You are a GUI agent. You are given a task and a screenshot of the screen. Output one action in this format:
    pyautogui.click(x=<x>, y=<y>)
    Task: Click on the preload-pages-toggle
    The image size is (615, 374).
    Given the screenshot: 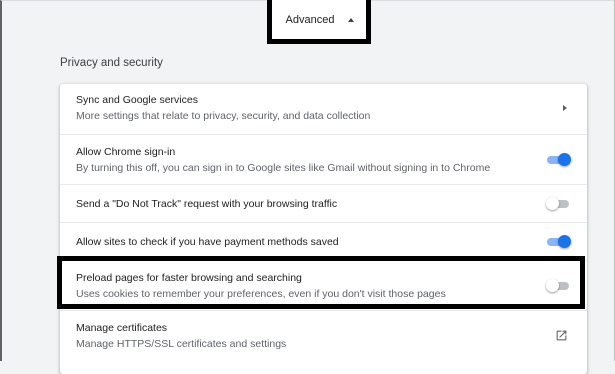 What is the action you would take?
    pyautogui.click(x=558, y=286)
    